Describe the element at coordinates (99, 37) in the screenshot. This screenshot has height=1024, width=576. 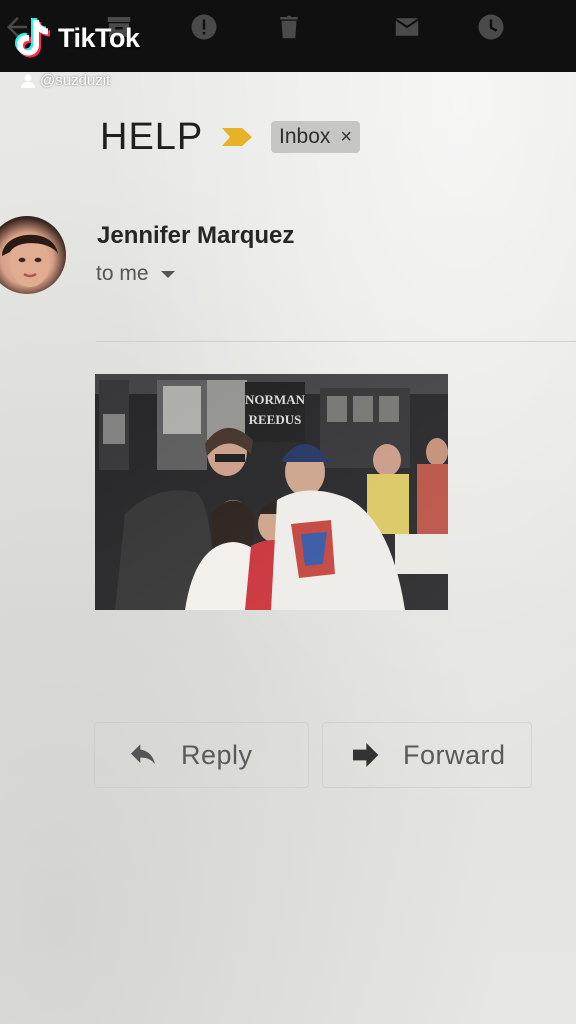
I see `tiktok-brand: TikTok` at that location.